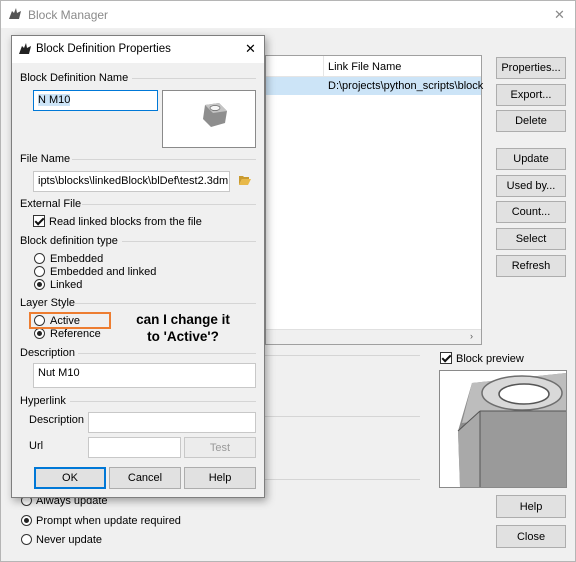  I want to click on row-link-file-name: D:\projects\python_scripts\block, so click(406, 86).